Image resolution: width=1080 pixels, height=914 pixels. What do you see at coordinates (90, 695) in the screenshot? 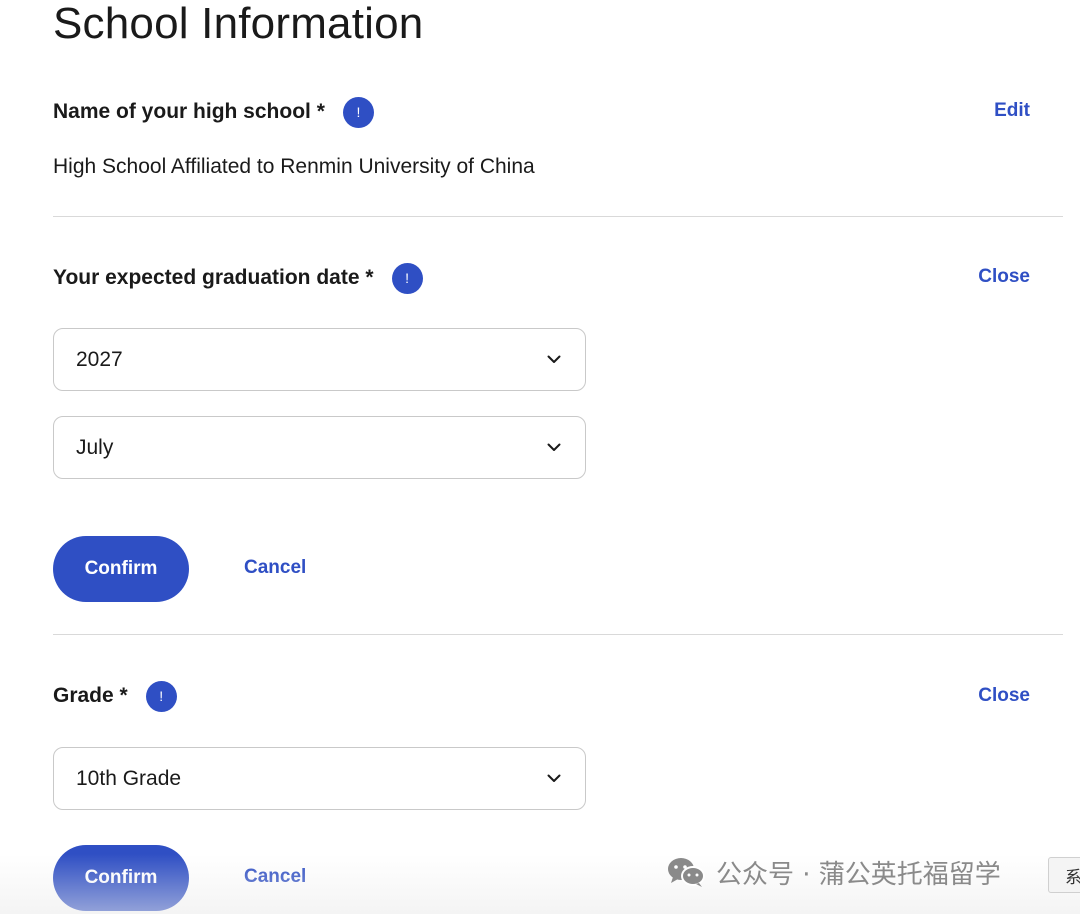
I see `grade-label: Grade *` at bounding box center [90, 695].